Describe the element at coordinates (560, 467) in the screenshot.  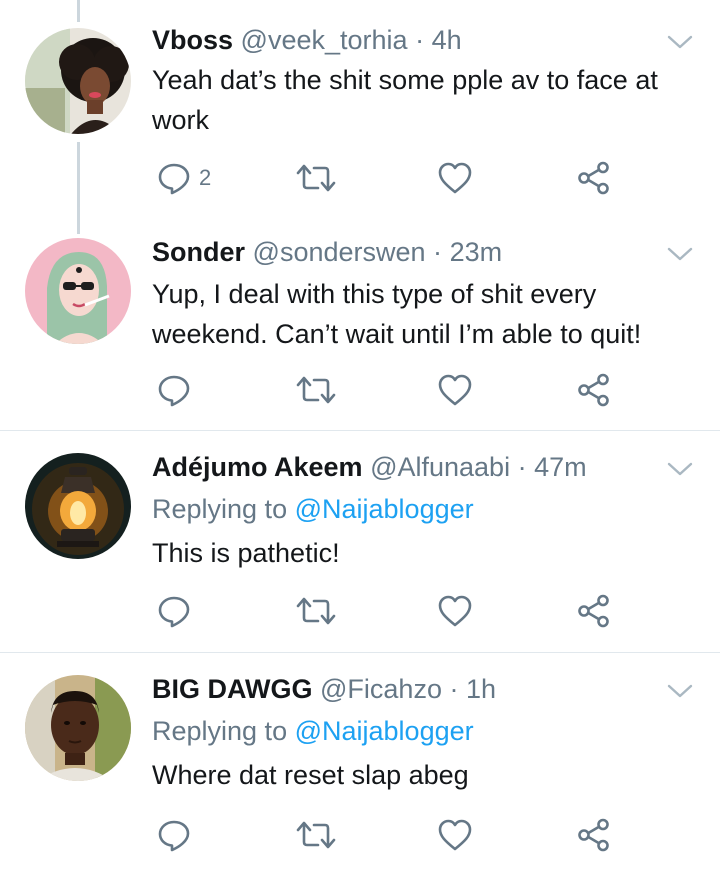
I see `timestamp: 47m` at that location.